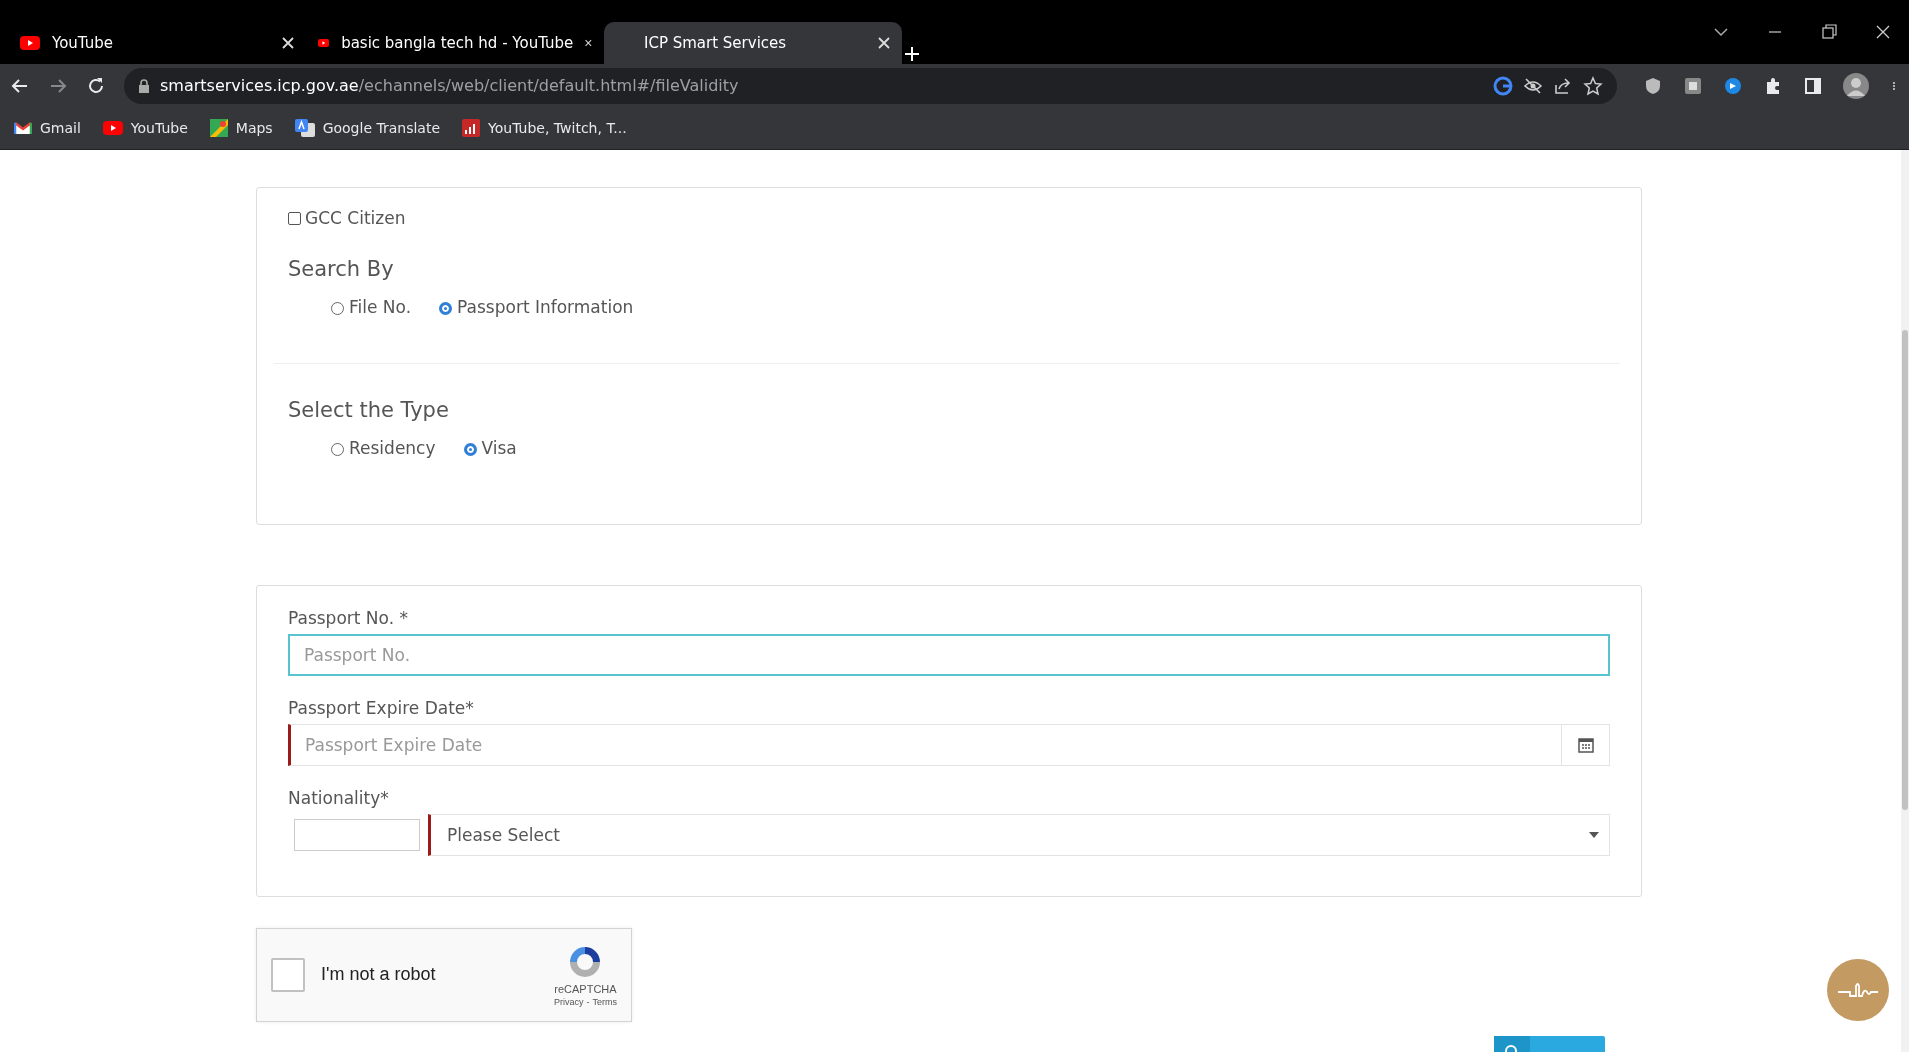 This screenshot has height=1052, width=1909. Describe the element at coordinates (548, 85) in the screenshot. I see `url-path: /echannels/web/client/default.html#/fileValidity` at that location.